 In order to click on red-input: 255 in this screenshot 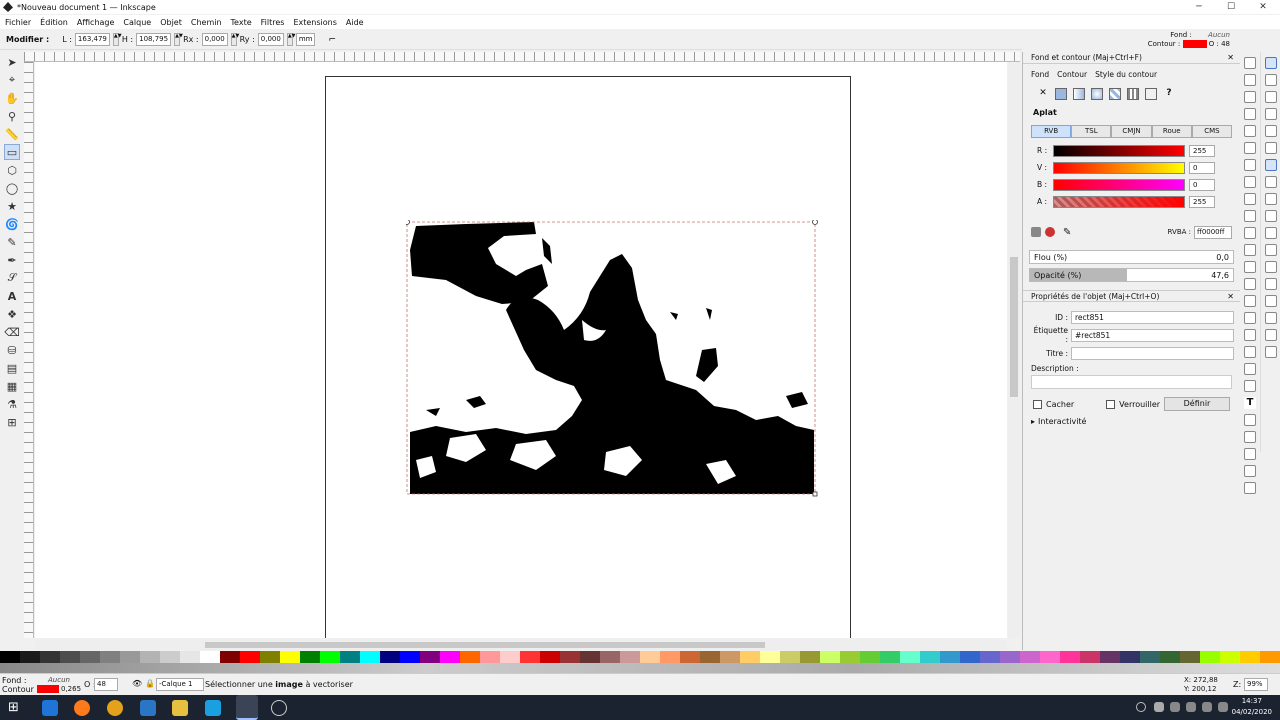, I will do `click(1202, 150)`.